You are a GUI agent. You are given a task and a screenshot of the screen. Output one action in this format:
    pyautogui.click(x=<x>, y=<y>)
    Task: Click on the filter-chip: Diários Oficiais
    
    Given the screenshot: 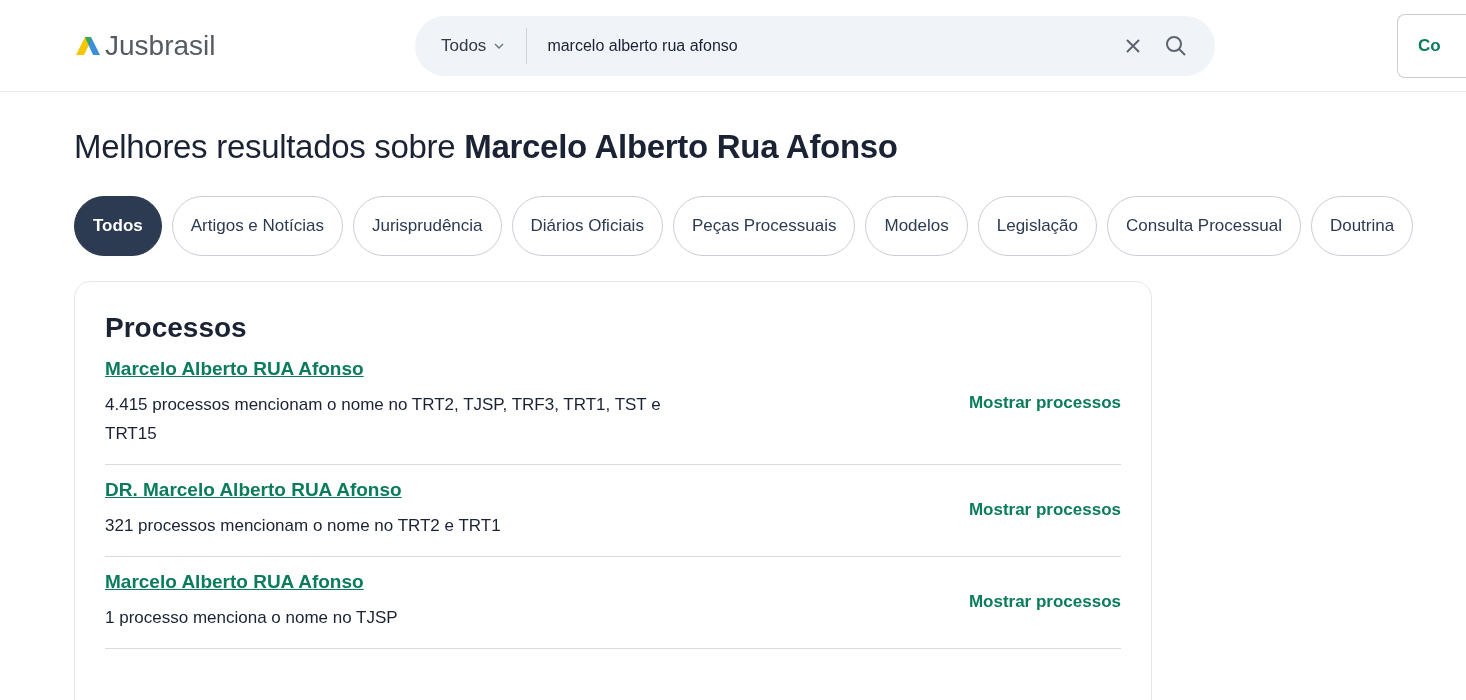 What is the action you would take?
    pyautogui.click(x=587, y=226)
    